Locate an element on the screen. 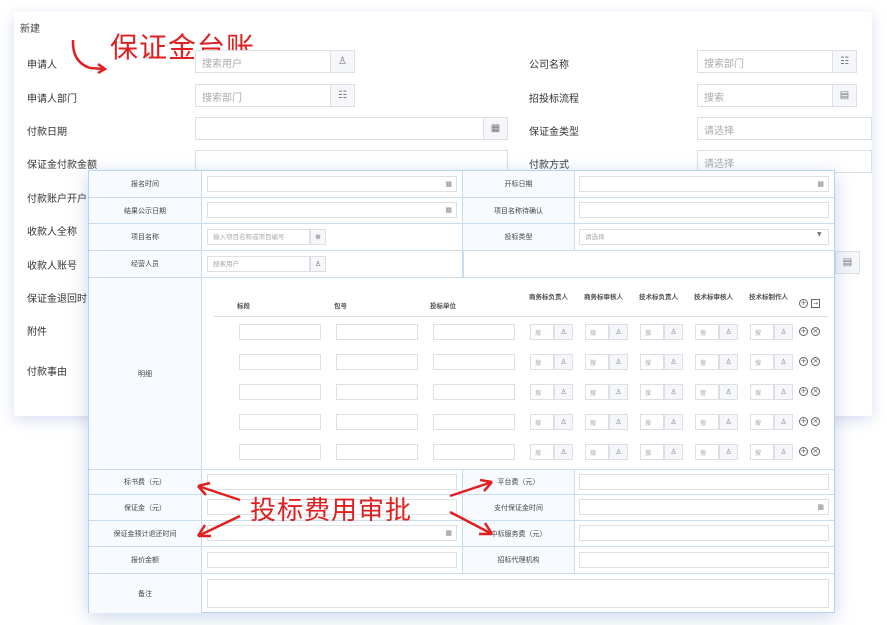 The height and width of the screenshot is (625, 887). company-input: 搜索部门 is located at coordinates (765, 61).